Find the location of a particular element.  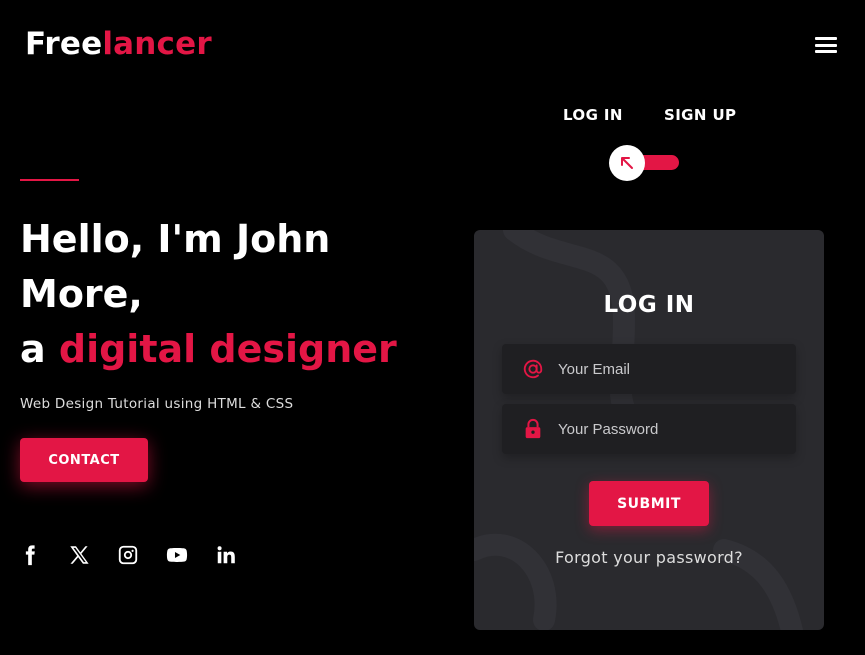

tab-login: LOG IN is located at coordinates (593, 115).